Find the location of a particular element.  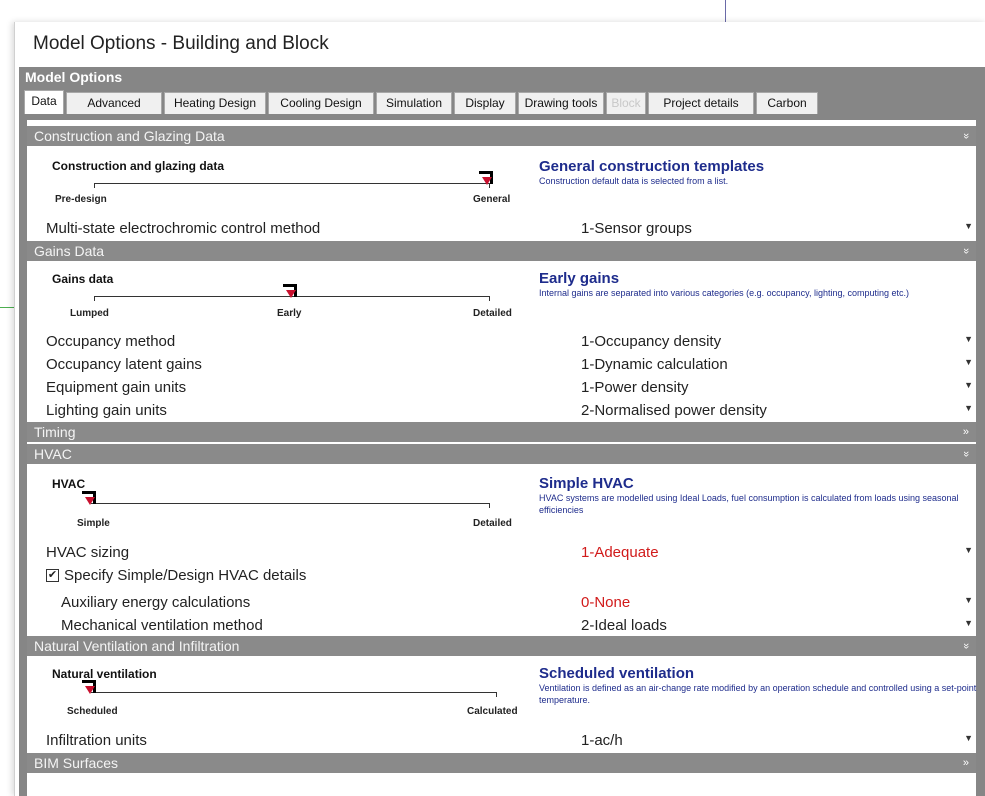

slider-tick-label: Simple is located at coordinates (93, 523).